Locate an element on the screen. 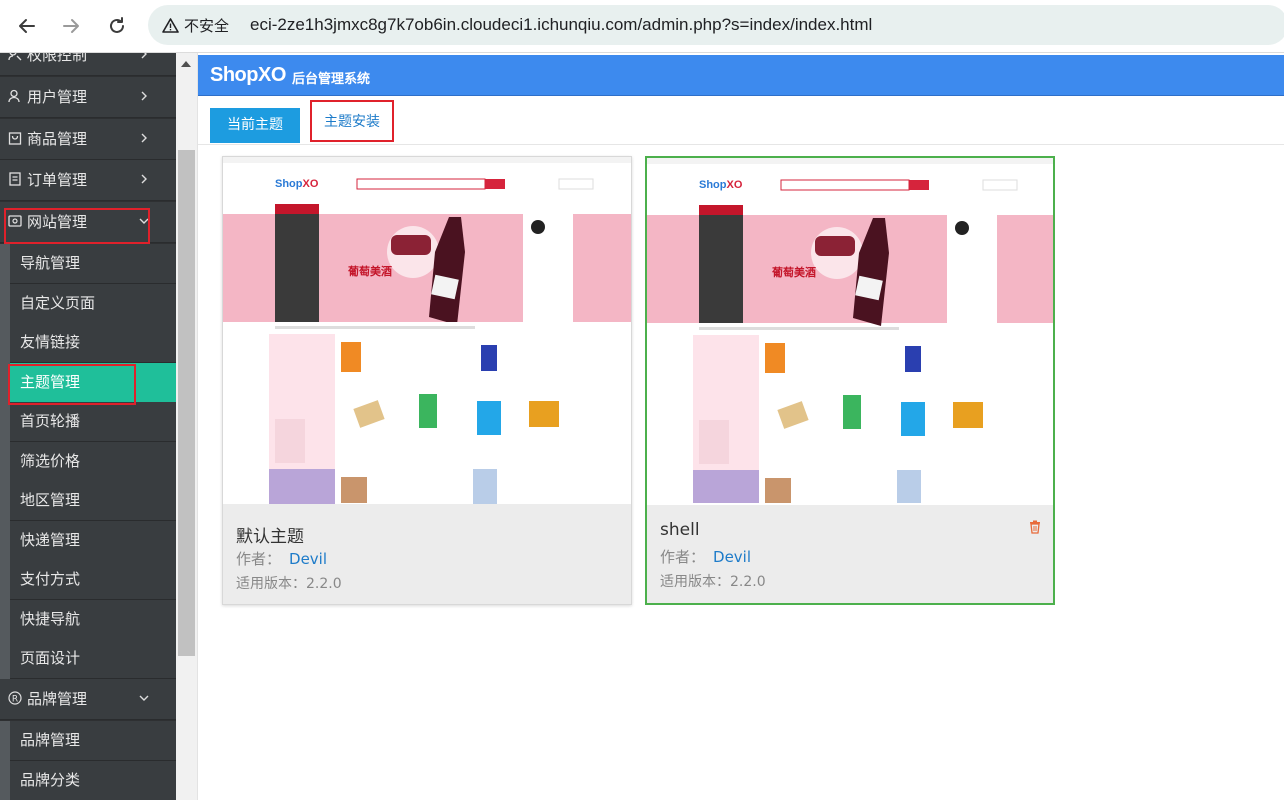  scroll-thumb is located at coordinates (186, 403).